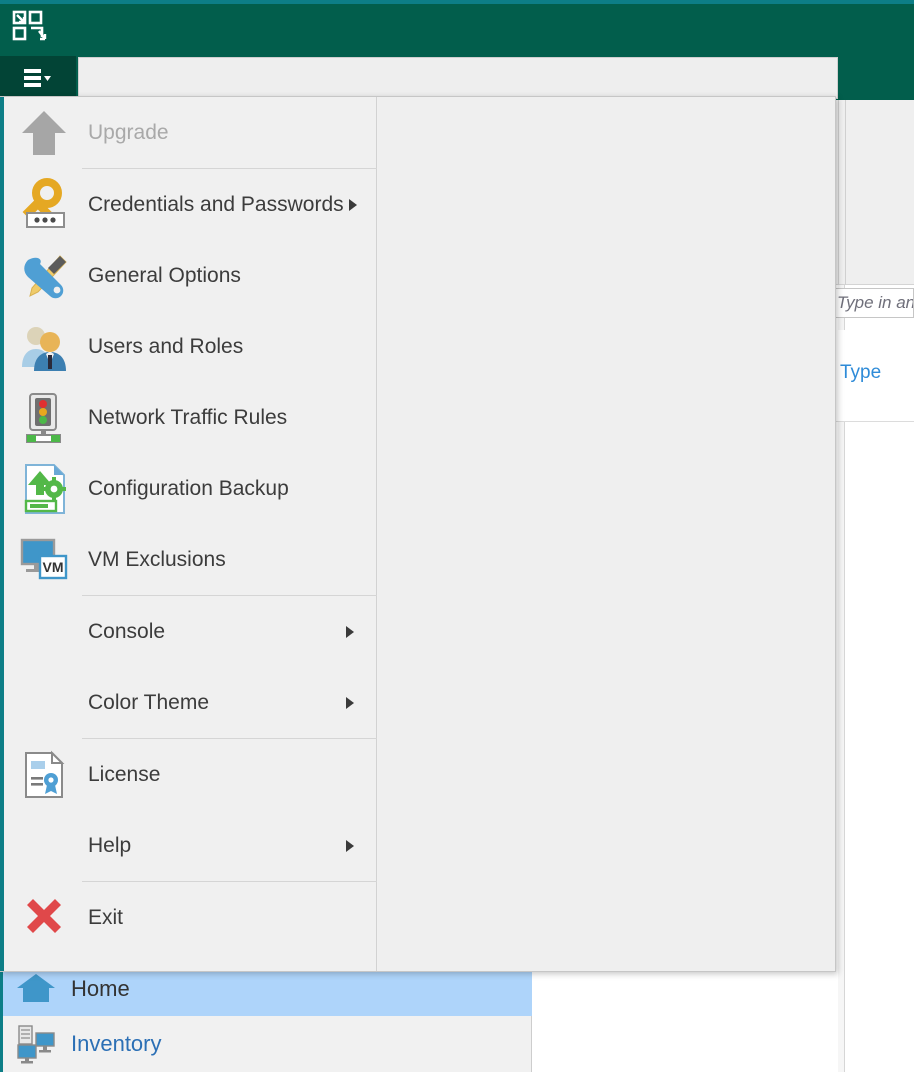  I want to click on license-certificate-icon, so click(44, 775).